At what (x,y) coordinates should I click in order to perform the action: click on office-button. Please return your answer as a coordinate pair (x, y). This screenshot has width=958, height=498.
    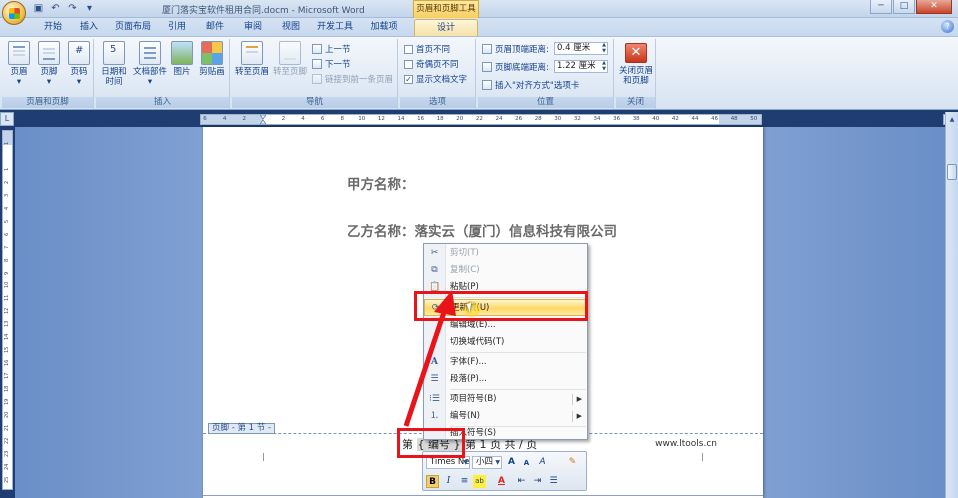
    Looking at the image, I should click on (14, 13).